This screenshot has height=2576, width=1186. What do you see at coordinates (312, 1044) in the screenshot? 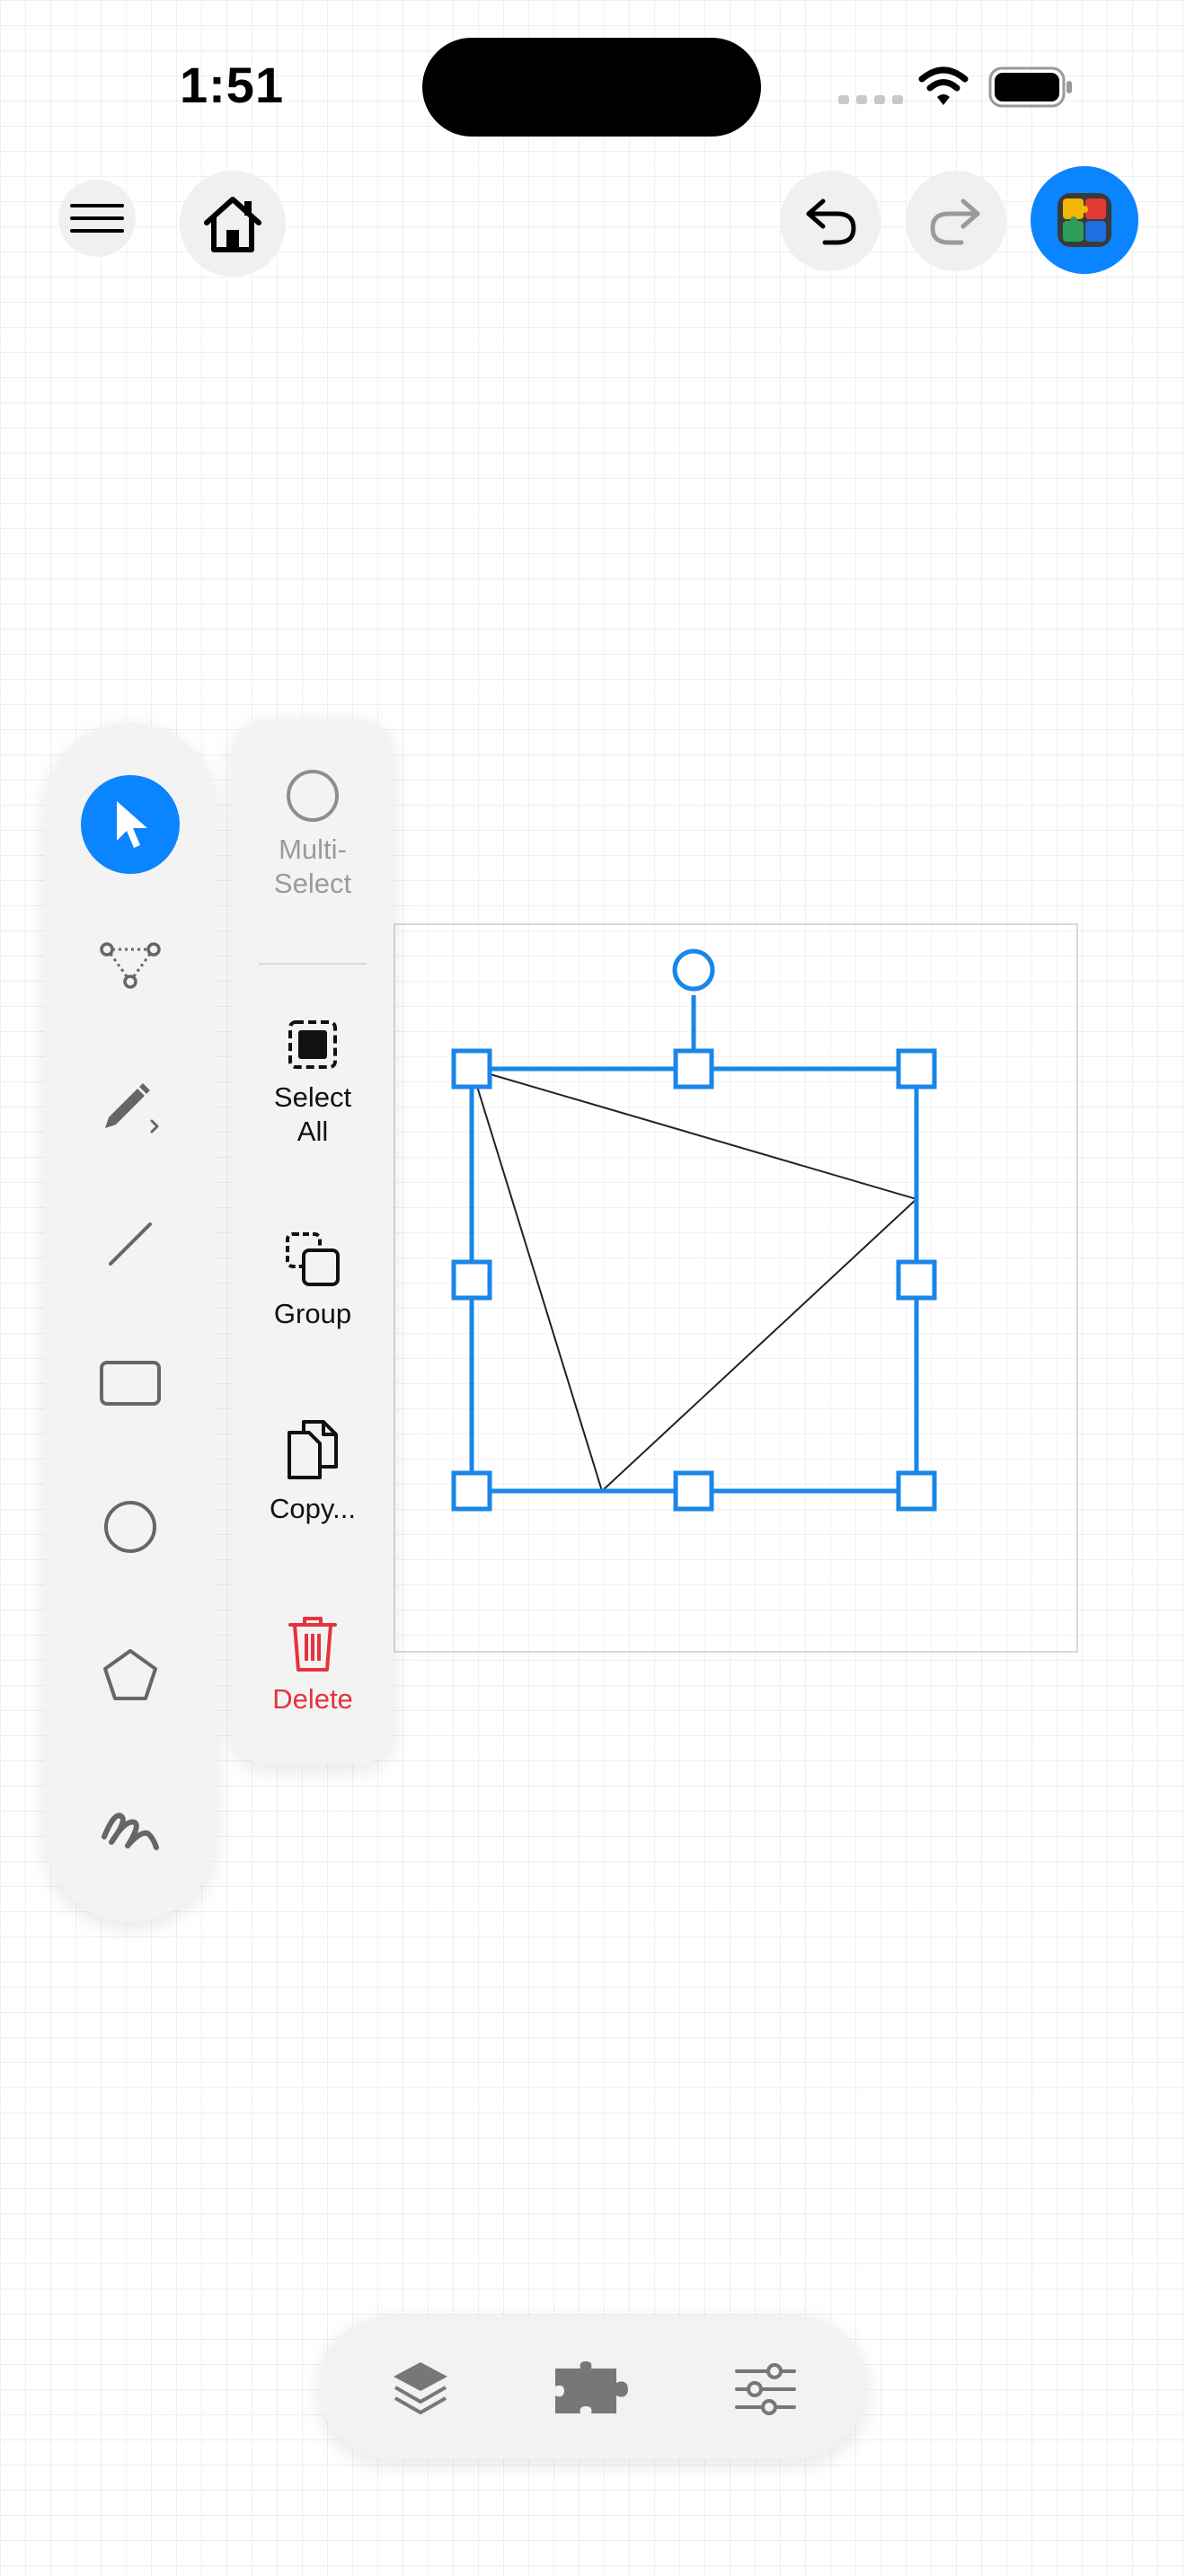
I see `select-all-icon` at bounding box center [312, 1044].